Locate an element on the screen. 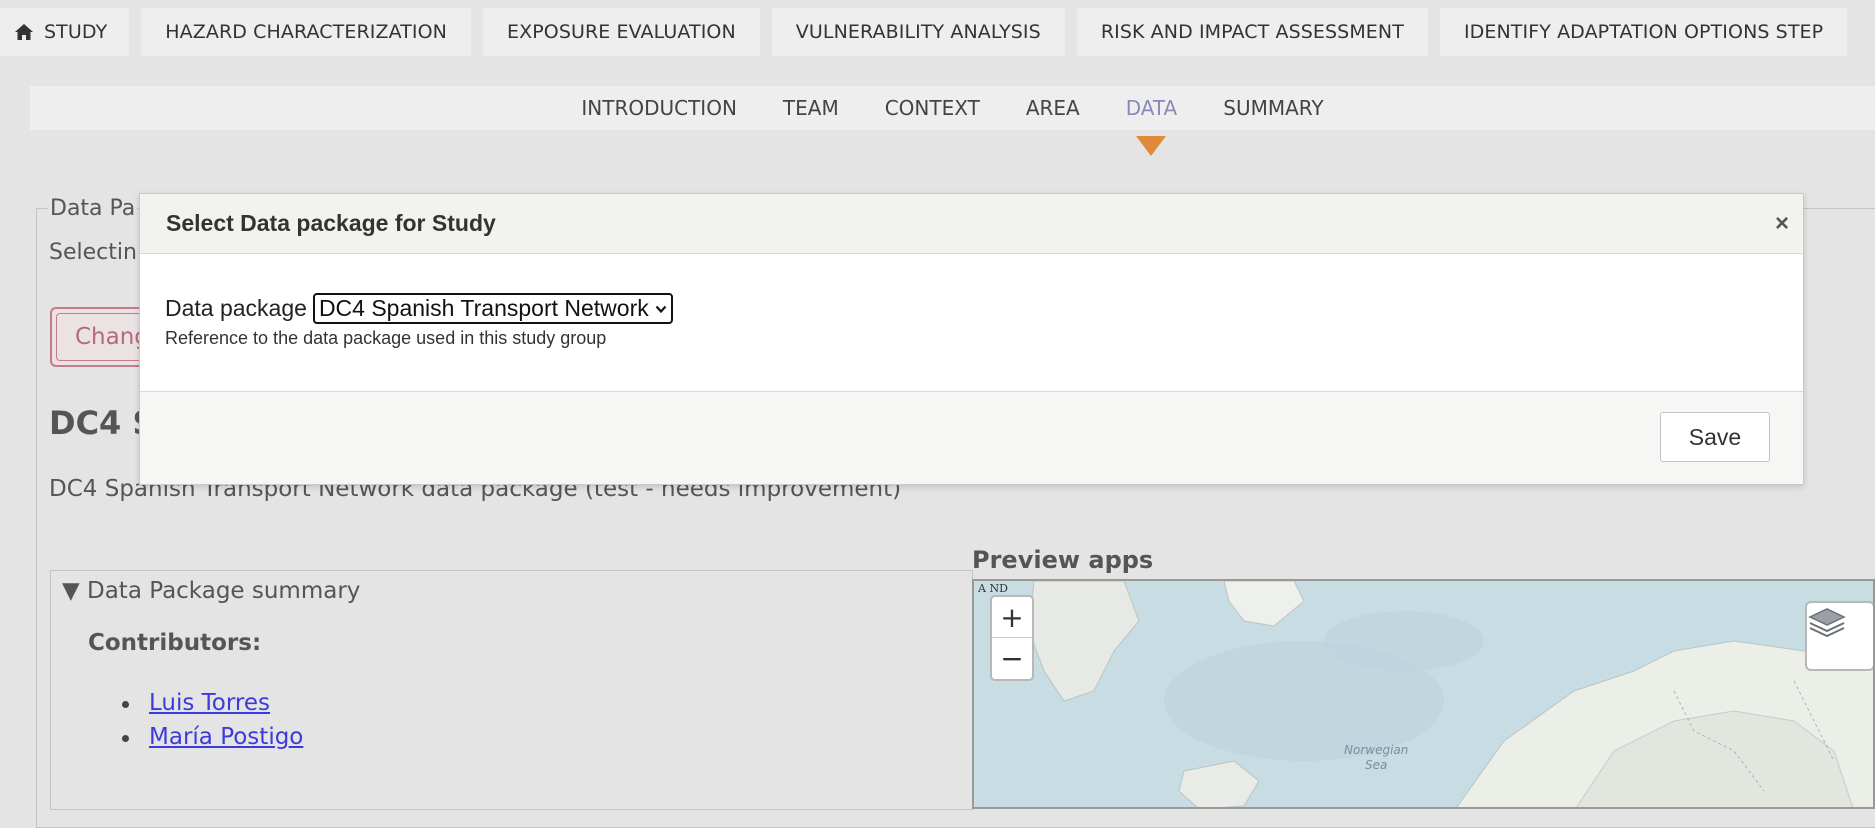 The width and height of the screenshot is (1875, 828). chevron-down-icon is located at coordinates (661, 309).